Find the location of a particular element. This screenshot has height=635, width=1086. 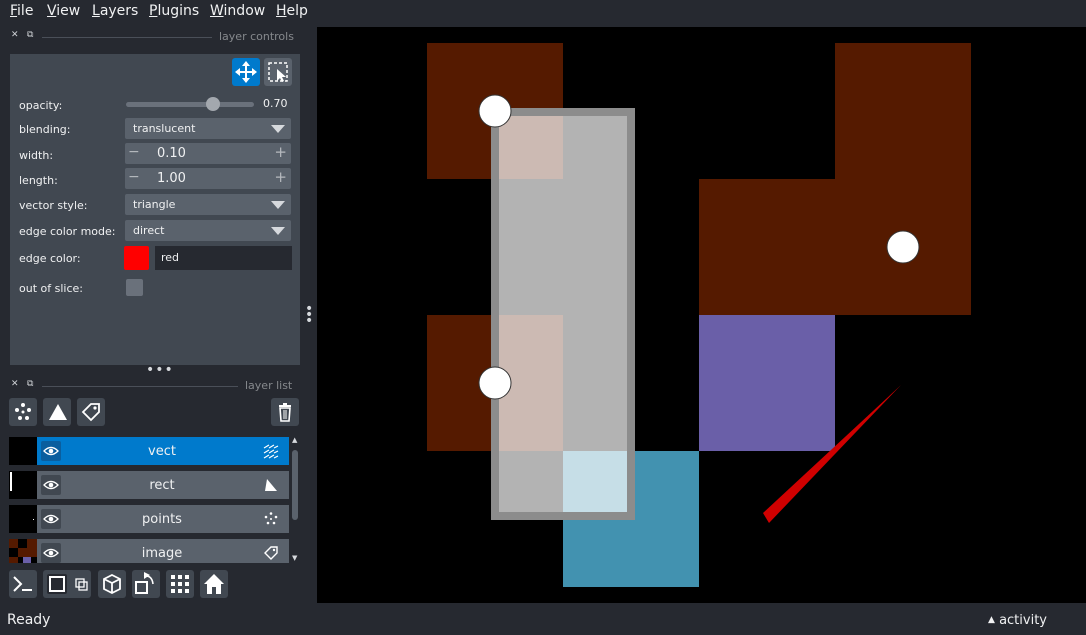

transpose-icon is located at coordinates (144, 583).